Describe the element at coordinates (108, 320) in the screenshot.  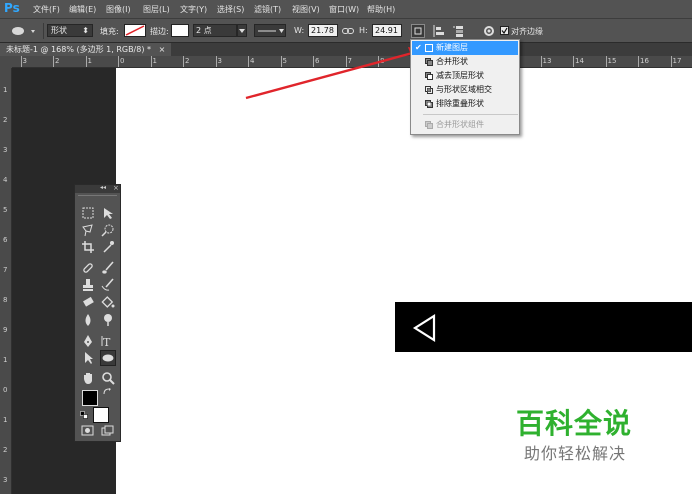
I see `dodge-tool-icon` at that location.